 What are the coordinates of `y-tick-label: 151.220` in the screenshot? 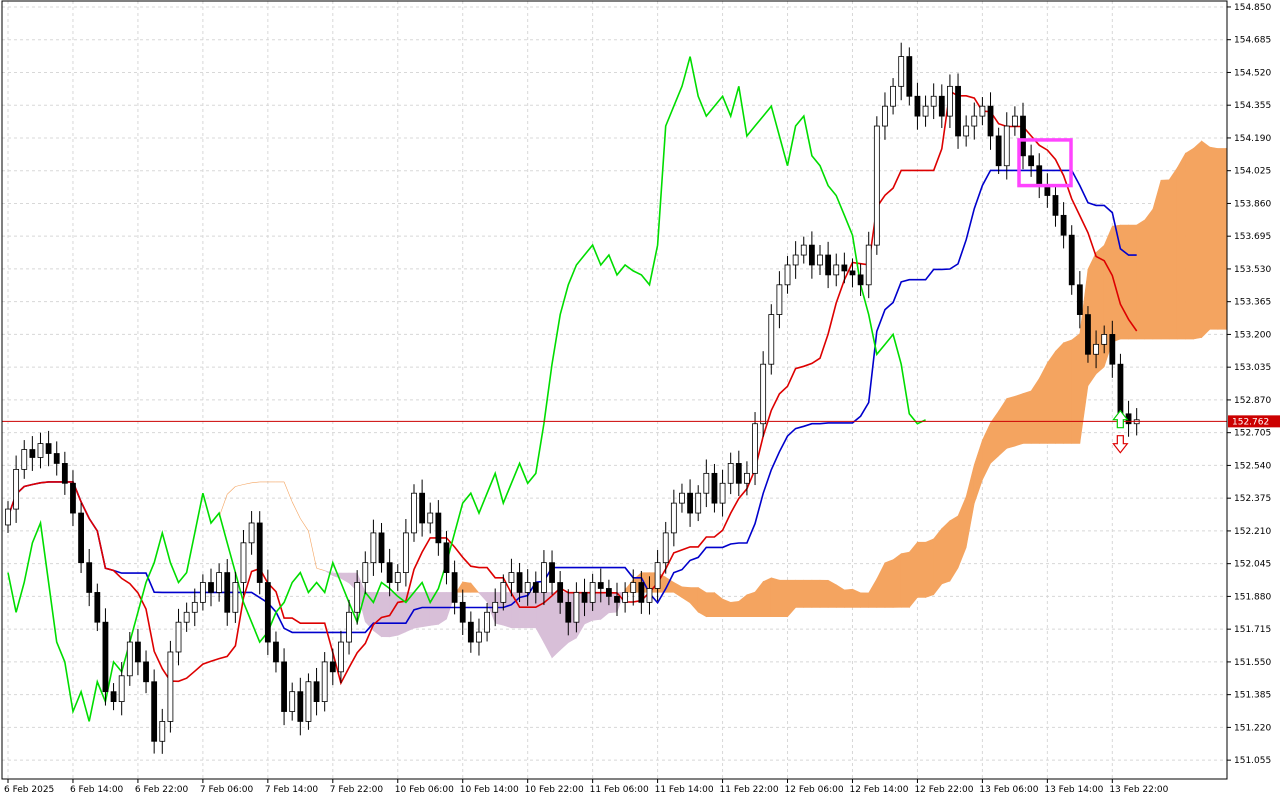 It's located at (1252, 728).